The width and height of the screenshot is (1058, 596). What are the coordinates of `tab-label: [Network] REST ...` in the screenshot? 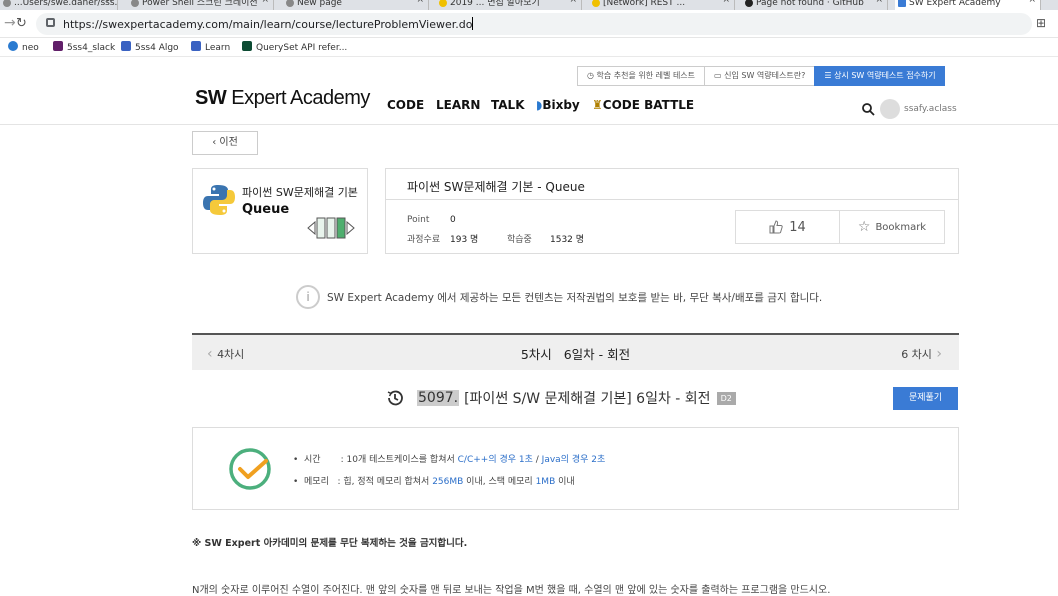 It's located at (644, 4).